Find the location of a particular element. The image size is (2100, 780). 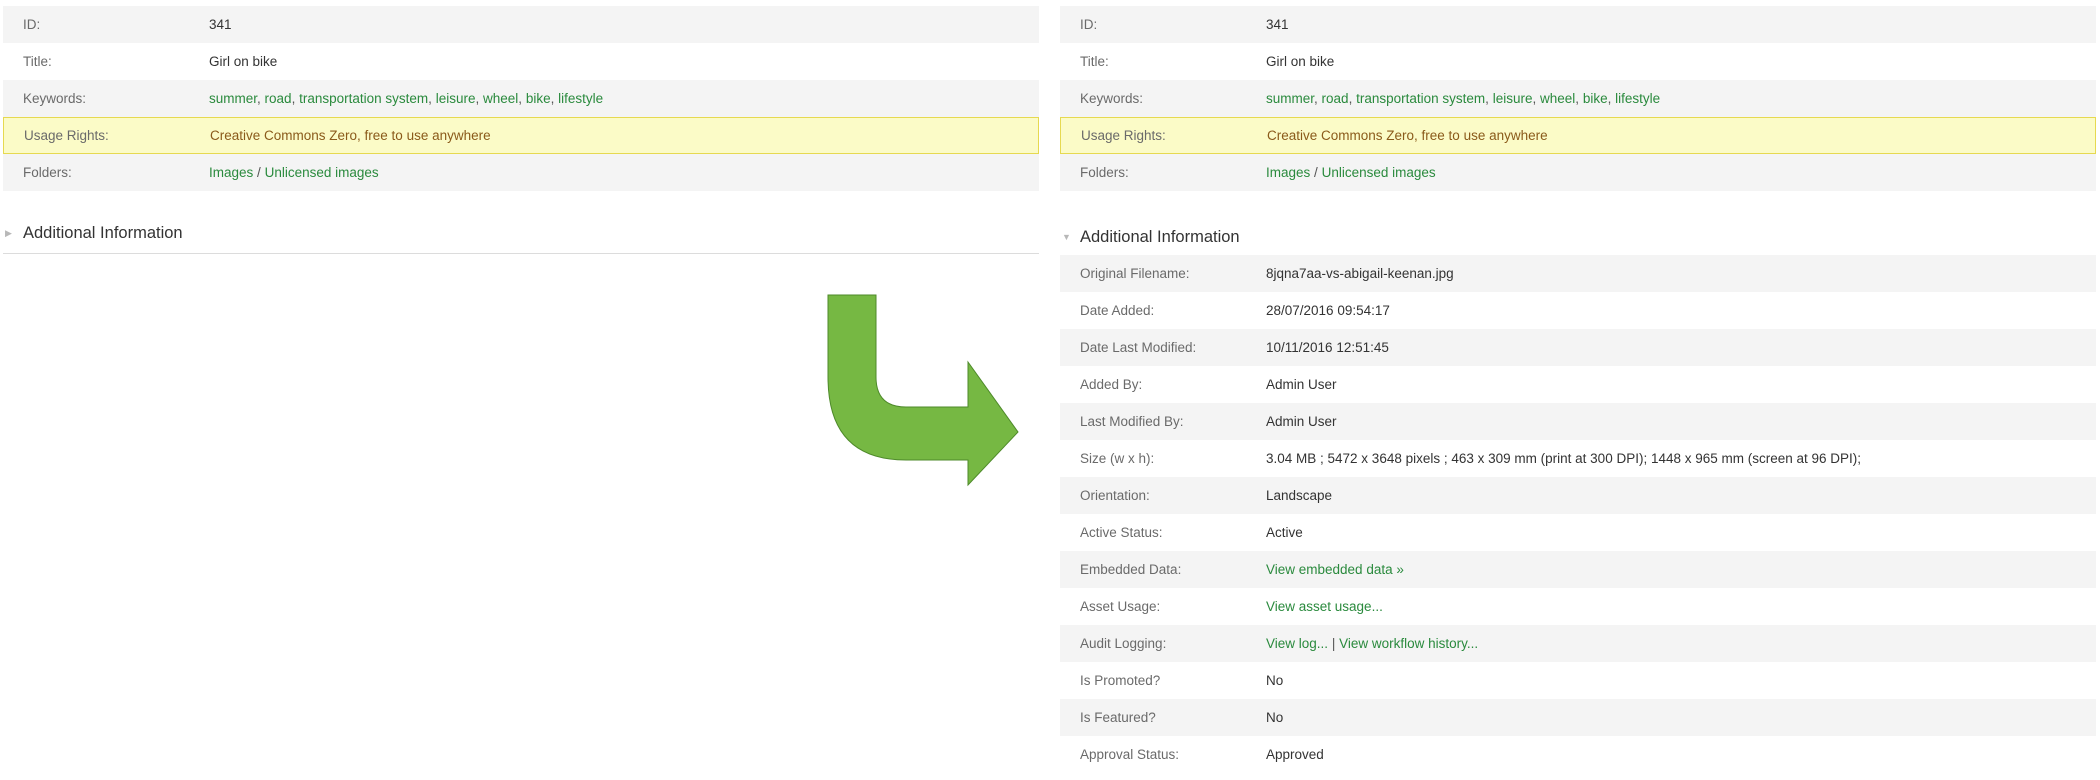

asset-usage-label: Asset Usage: is located at coordinates (1120, 606).